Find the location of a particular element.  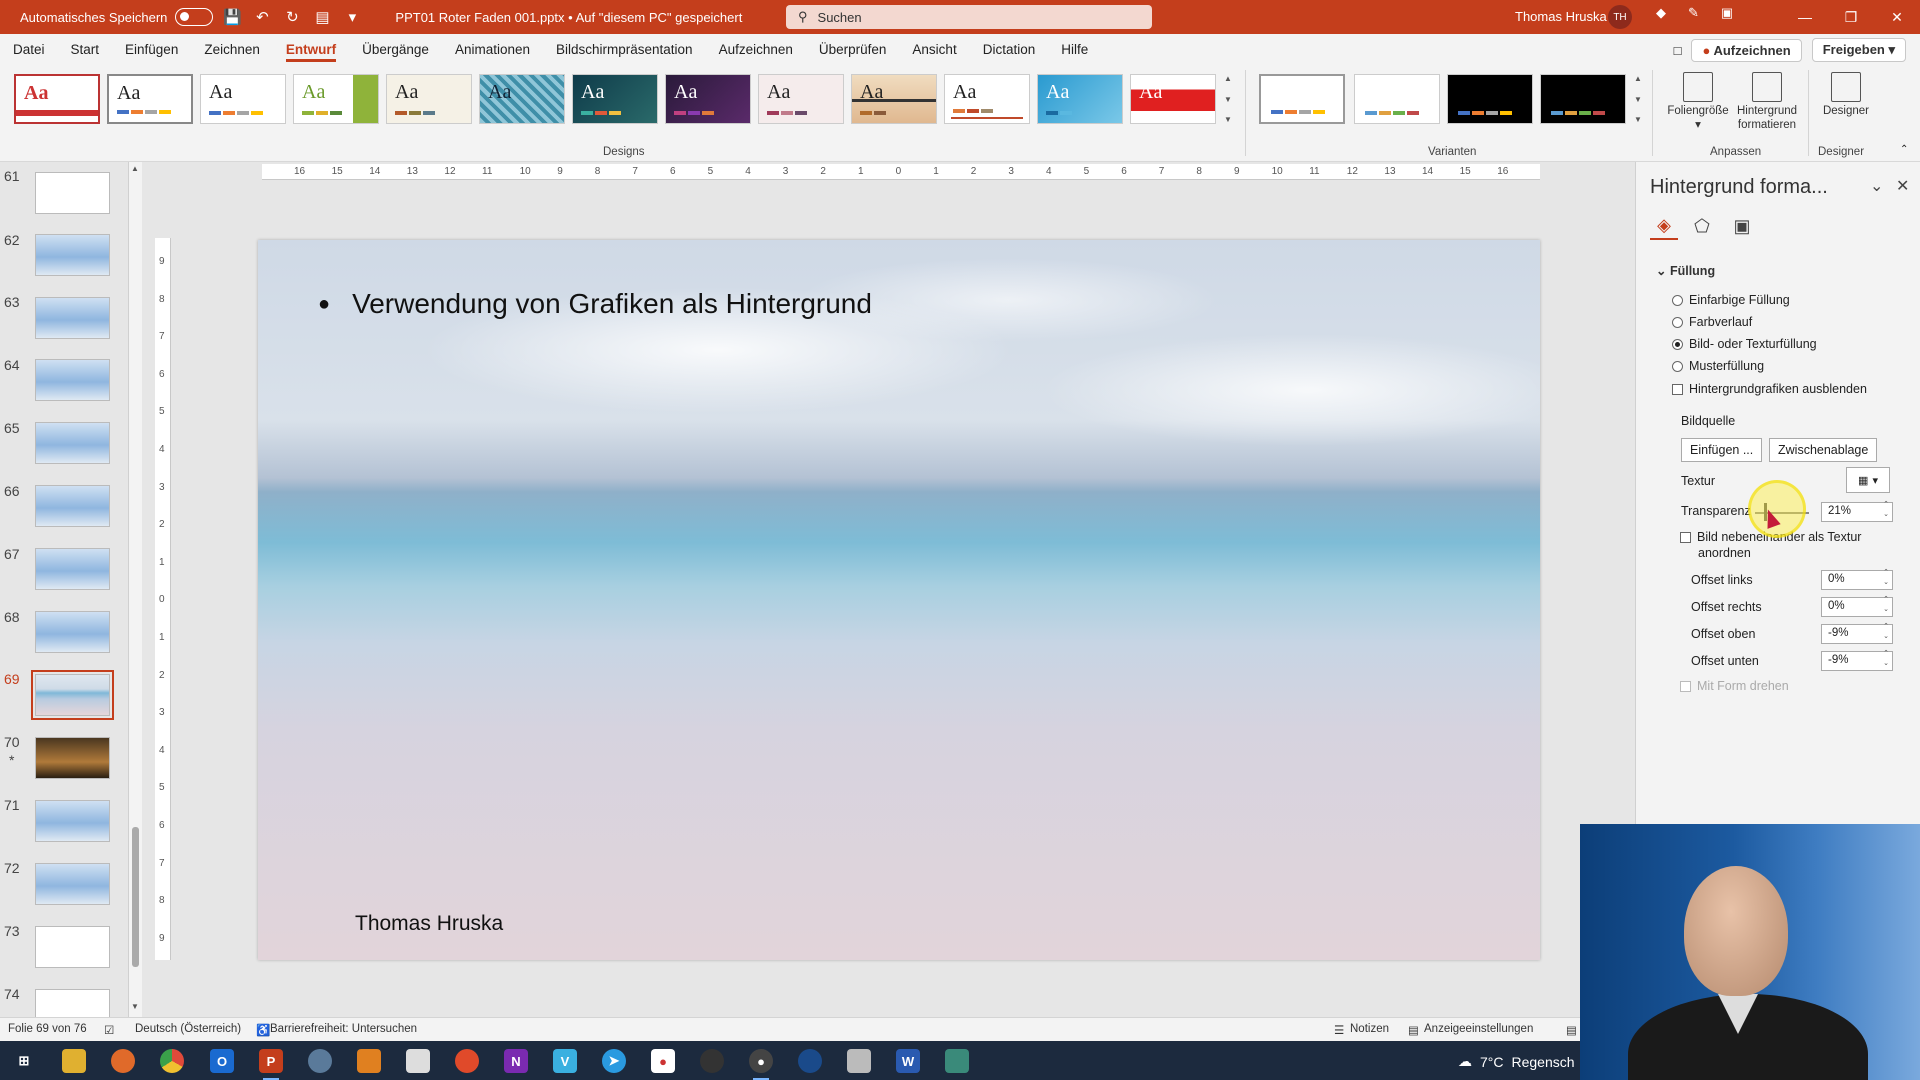

word-icon: W is located at coordinates (908, 1061).